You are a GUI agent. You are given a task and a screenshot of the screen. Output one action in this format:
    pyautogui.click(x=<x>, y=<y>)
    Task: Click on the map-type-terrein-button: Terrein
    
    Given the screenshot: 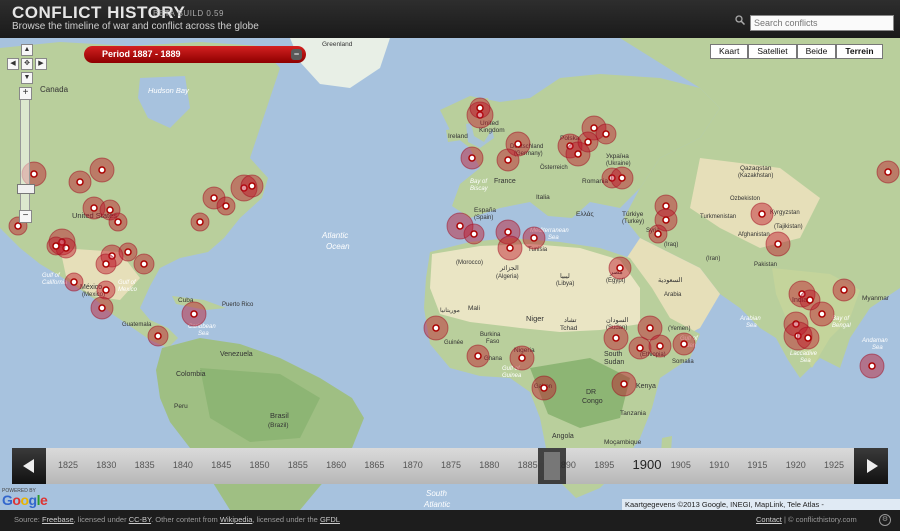 What is the action you would take?
    pyautogui.click(x=859, y=51)
    